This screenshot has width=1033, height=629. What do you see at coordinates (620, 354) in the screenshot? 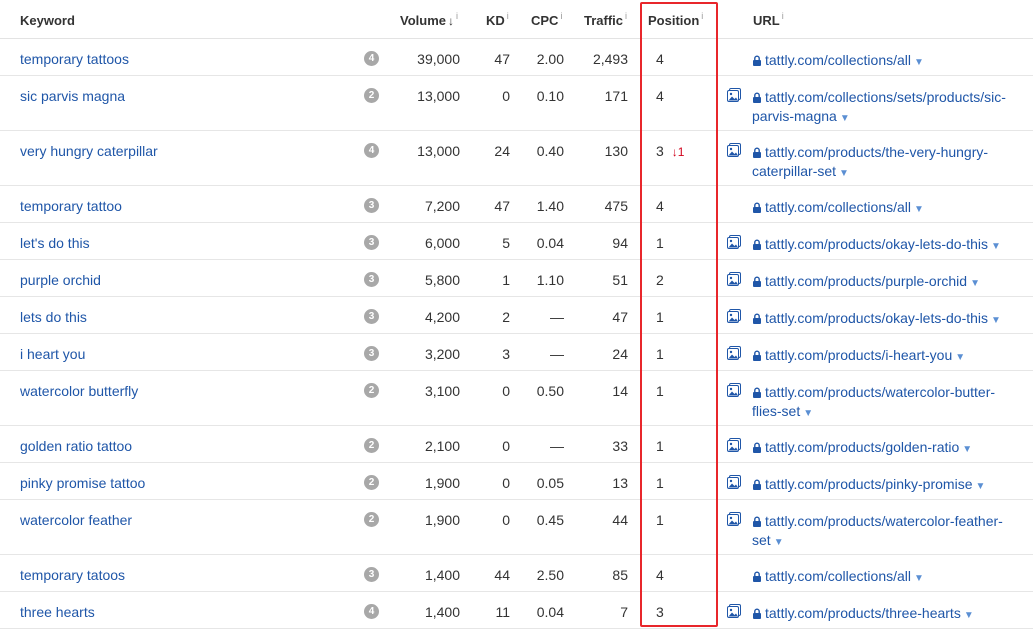
I see `traffic-value: 24` at bounding box center [620, 354].